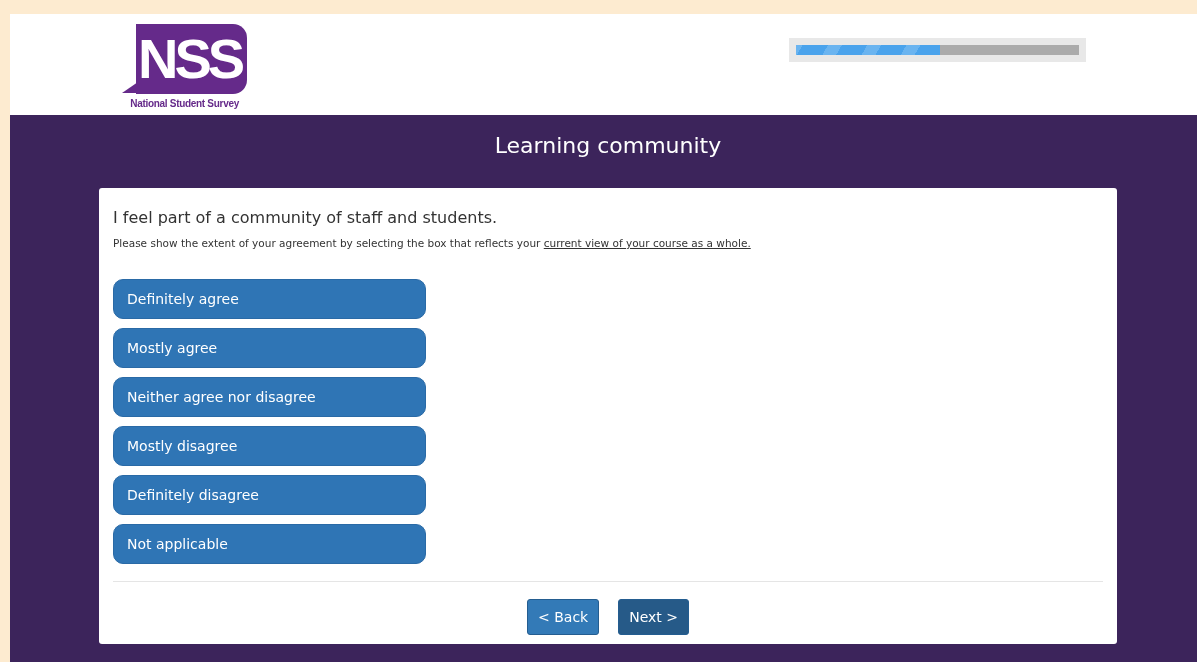  Describe the element at coordinates (269, 544) in the screenshot. I see `answer-option: Not applicable` at that location.